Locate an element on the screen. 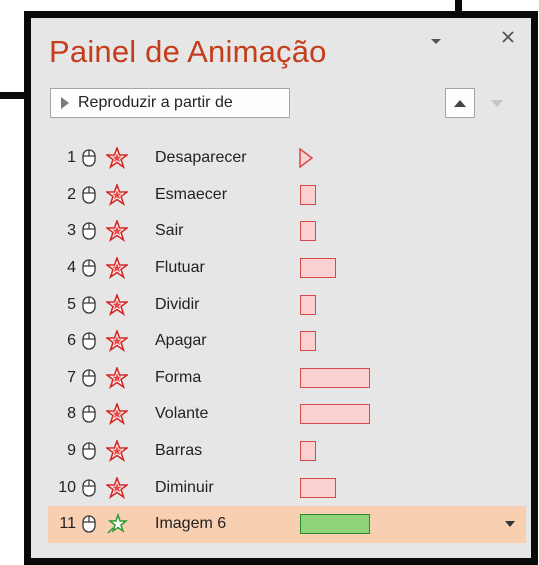 The image size is (539, 565). animation-name: Diminuir is located at coordinates (184, 487).